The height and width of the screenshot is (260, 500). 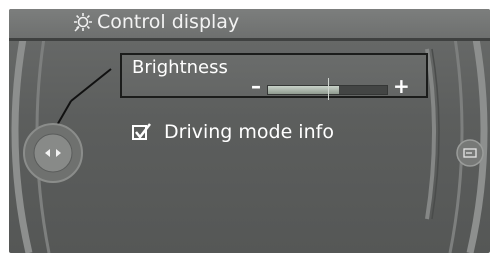 What do you see at coordinates (470, 153) in the screenshot?
I see `options-icon` at bounding box center [470, 153].